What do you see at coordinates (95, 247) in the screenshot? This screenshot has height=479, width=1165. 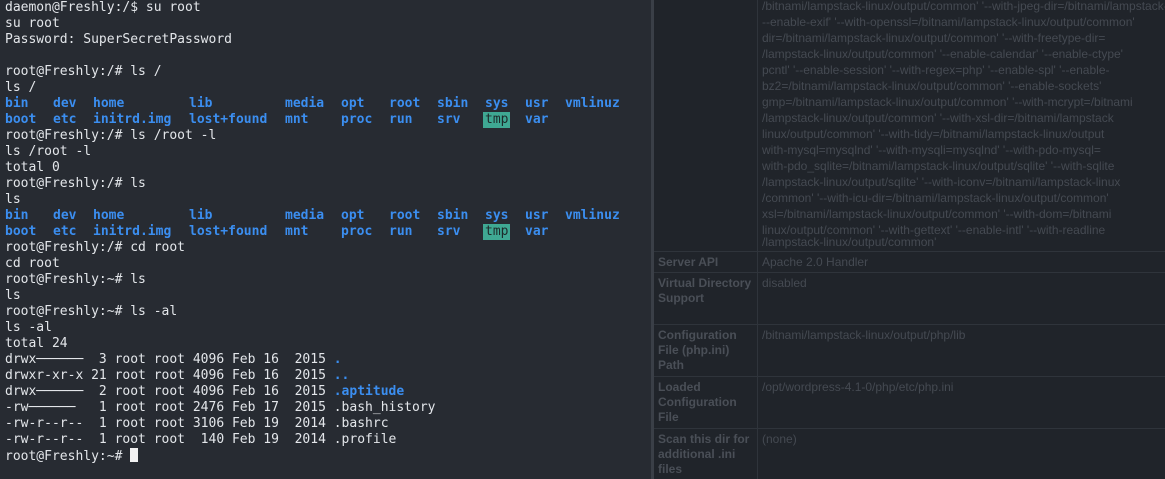 I see `terminal-line: root@Freshly:/# cd root` at bounding box center [95, 247].